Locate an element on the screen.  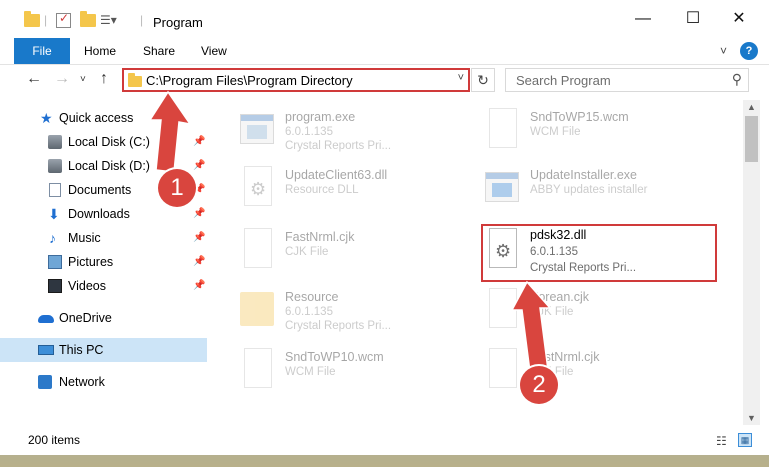
arrow-to-address-bar is located at coordinates (170, 131).